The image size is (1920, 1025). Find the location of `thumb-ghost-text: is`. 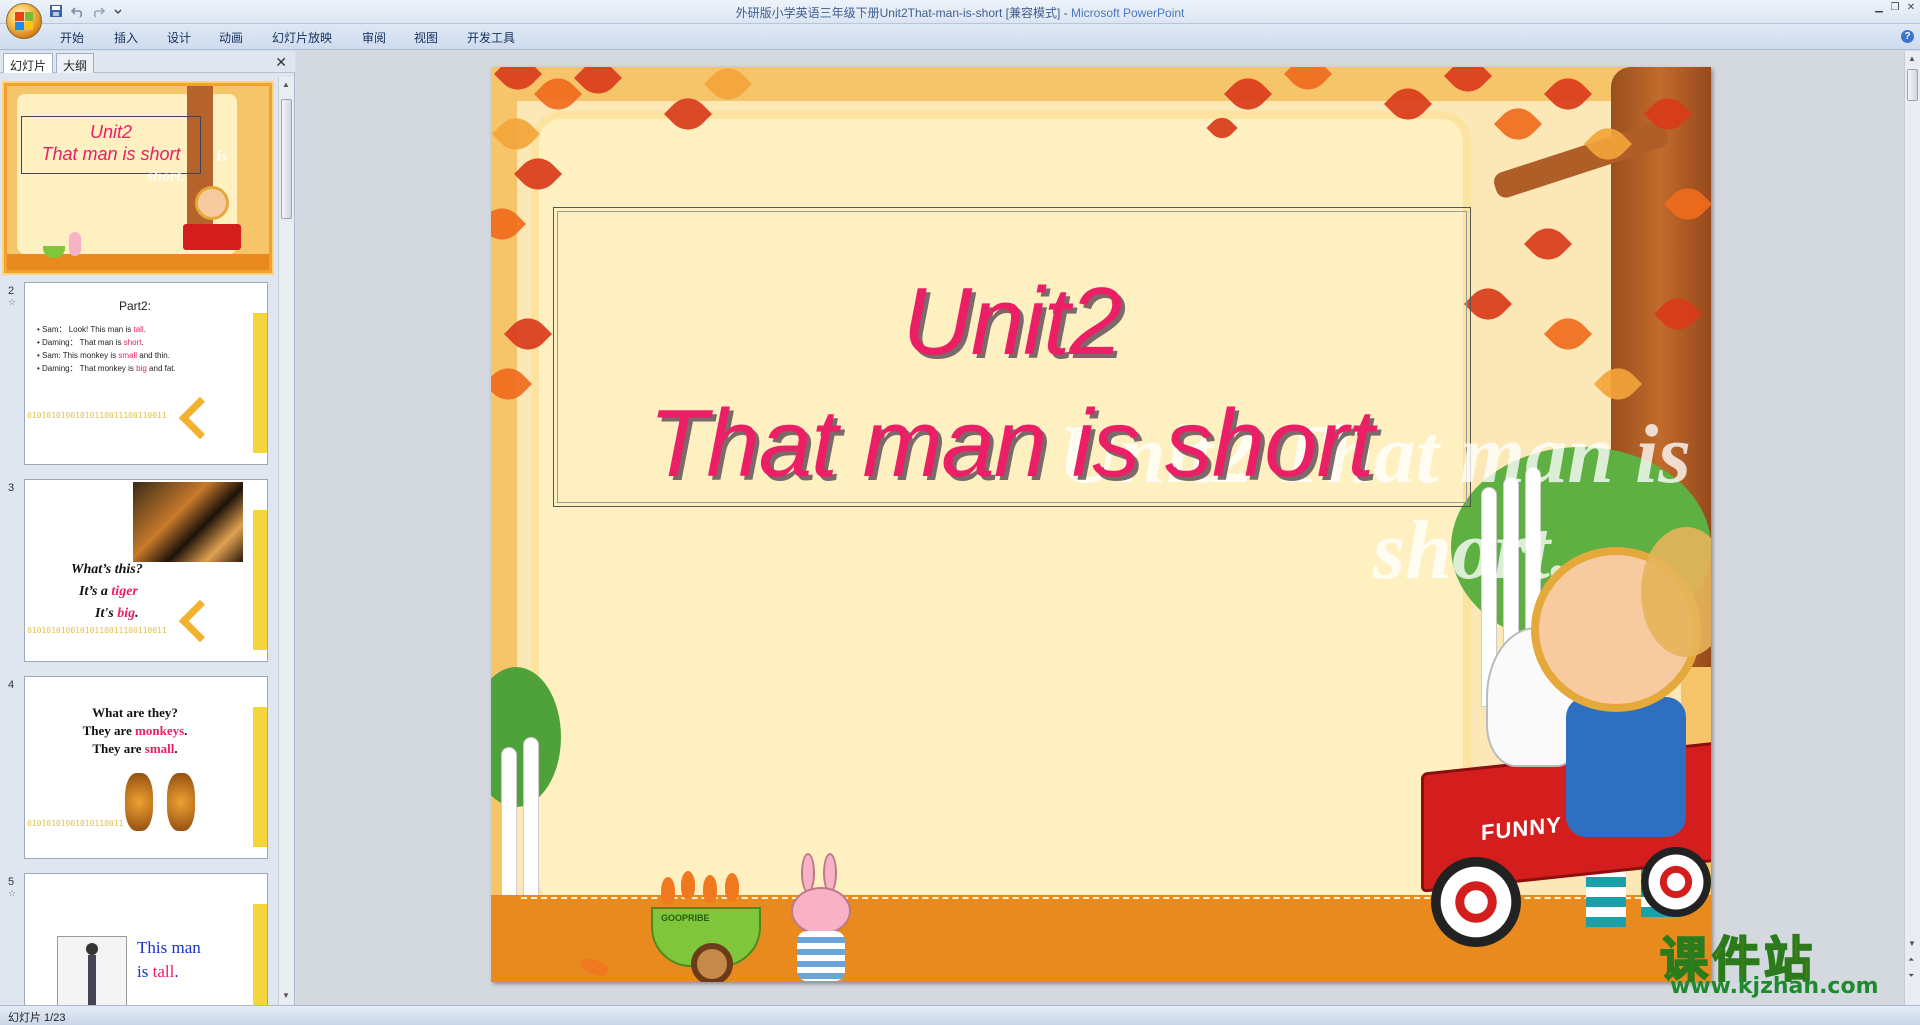

thumb-ghost-text: is is located at coordinates (222, 156).